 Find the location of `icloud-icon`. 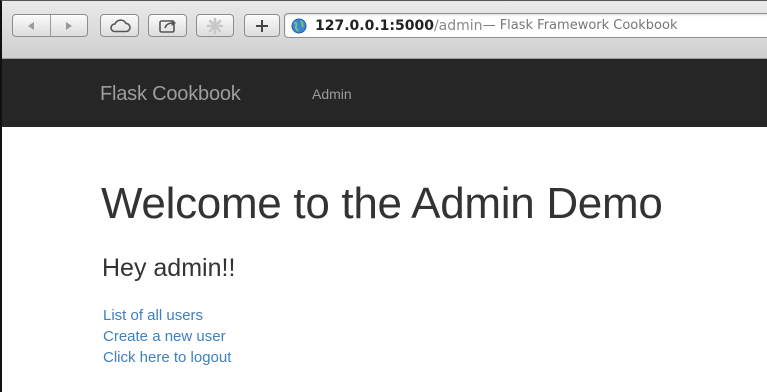

icloud-icon is located at coordinates (120, 25).